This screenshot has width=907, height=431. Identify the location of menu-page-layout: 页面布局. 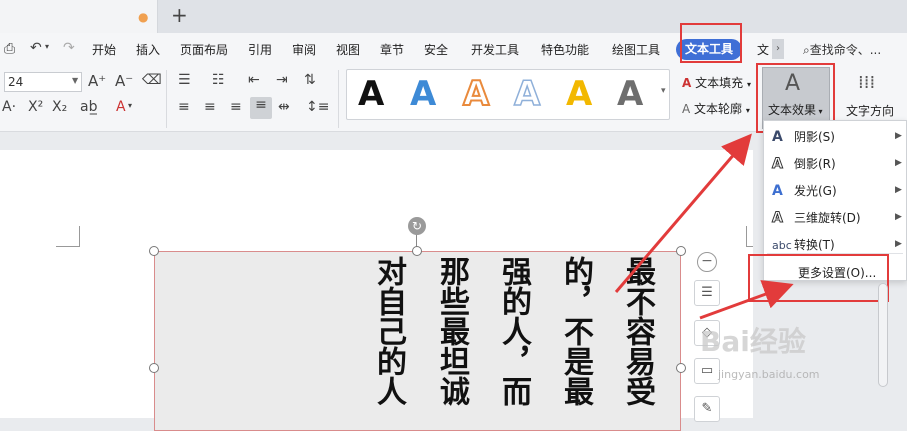
(204, 49).